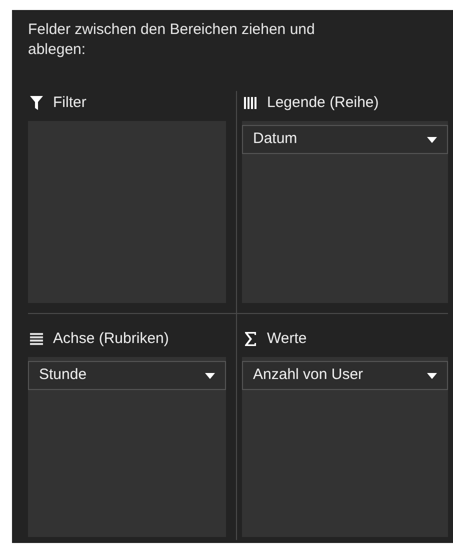  I want to click on field-dropdown: Anzahl von User, so click(345, 375).